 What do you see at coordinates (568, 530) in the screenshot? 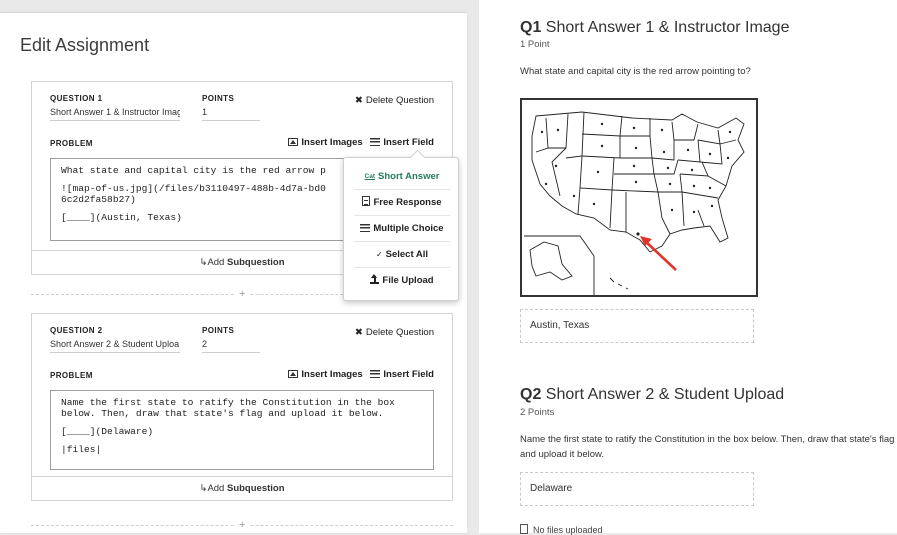
I see `files-status-text: No files uploaded` at bounding box center [568, 530].